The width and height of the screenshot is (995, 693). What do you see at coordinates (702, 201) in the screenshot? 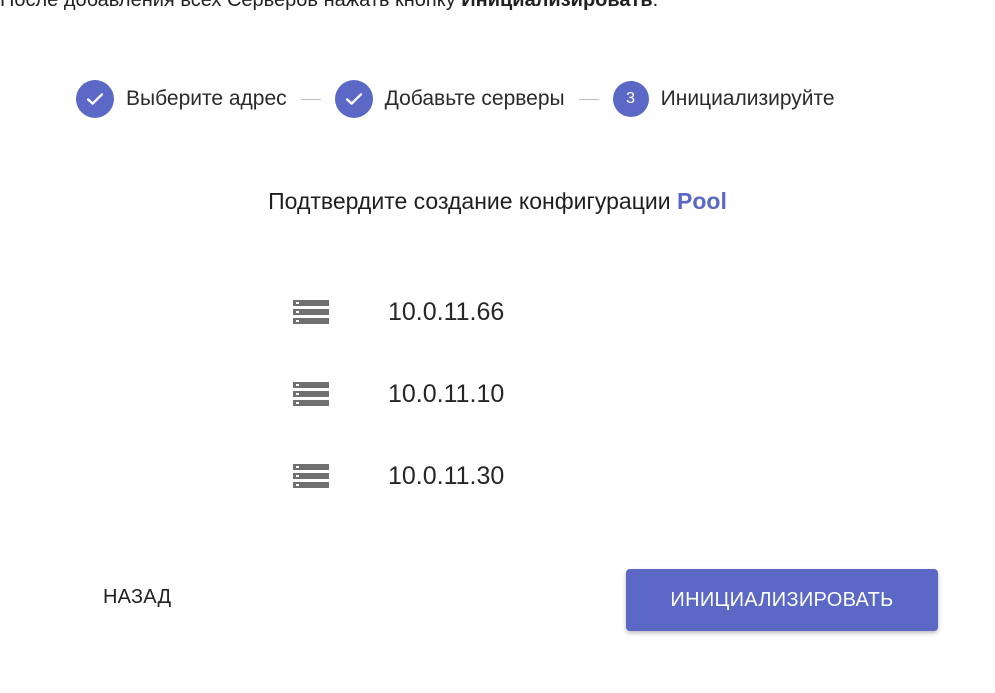
I see `config-name: Pool` at bounding box center [702, 201].